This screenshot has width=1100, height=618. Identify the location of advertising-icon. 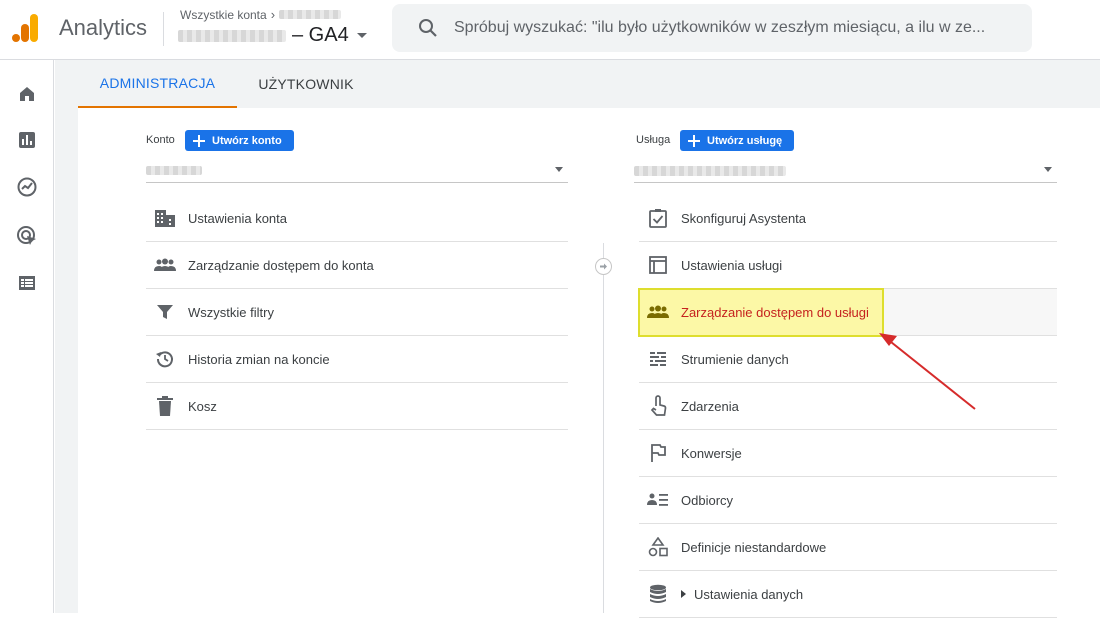
(26, 235).